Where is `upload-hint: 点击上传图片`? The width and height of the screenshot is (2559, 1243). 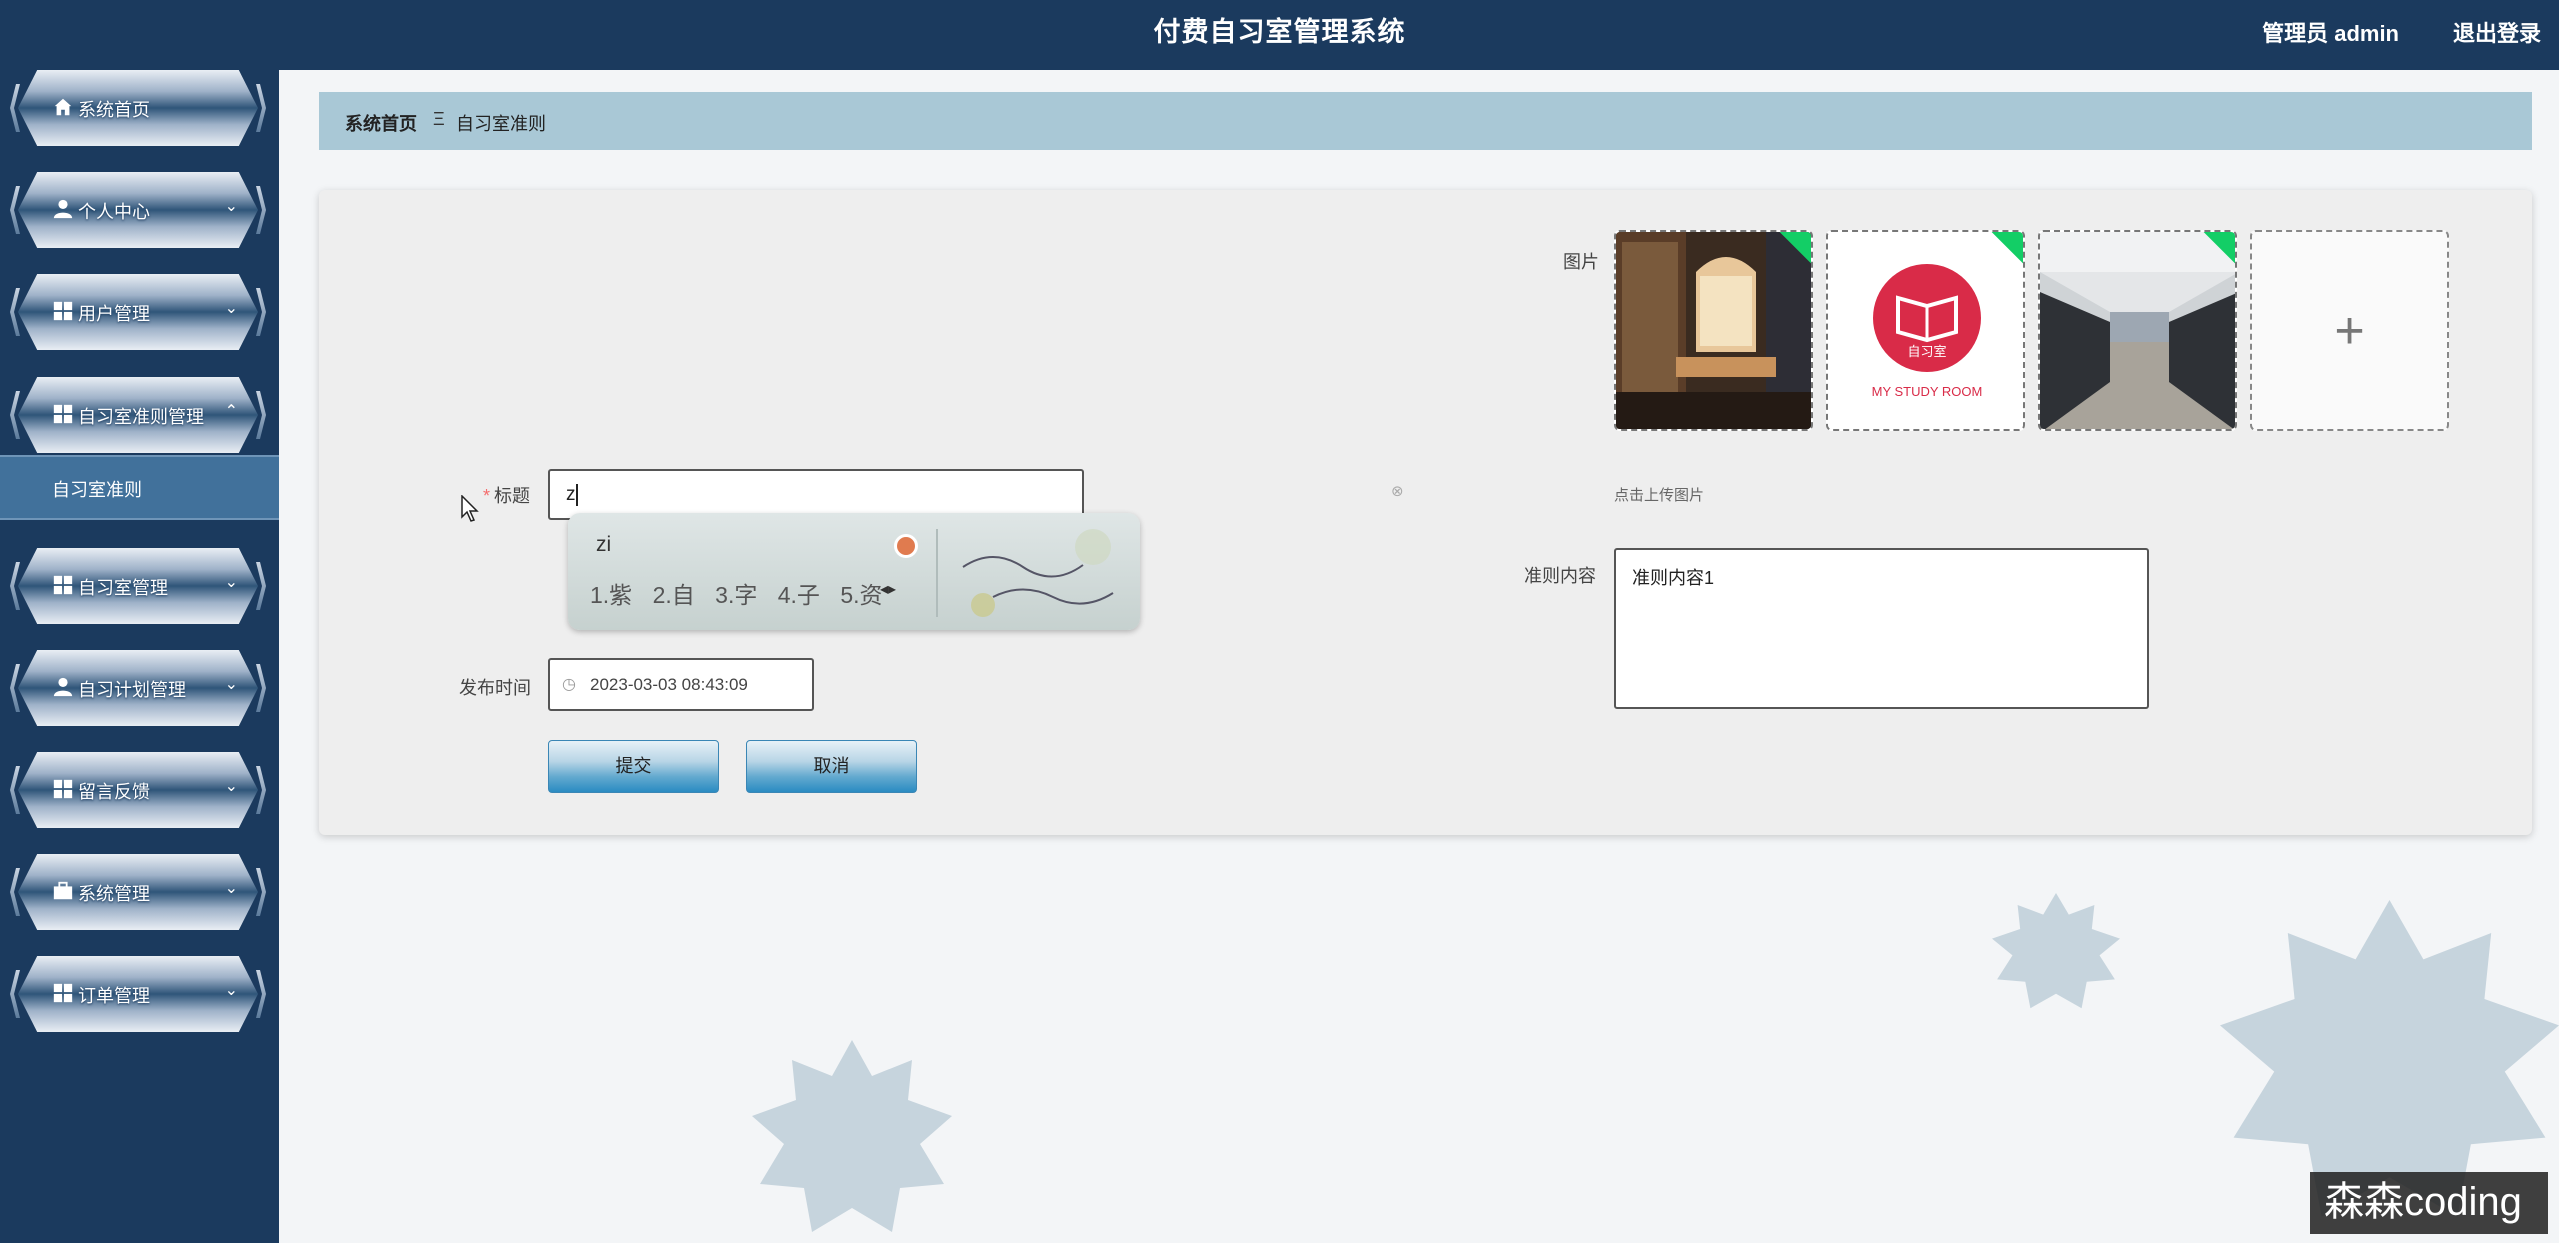
upload-hint: 点击上传图片 is located at coordinates (1659, 495).